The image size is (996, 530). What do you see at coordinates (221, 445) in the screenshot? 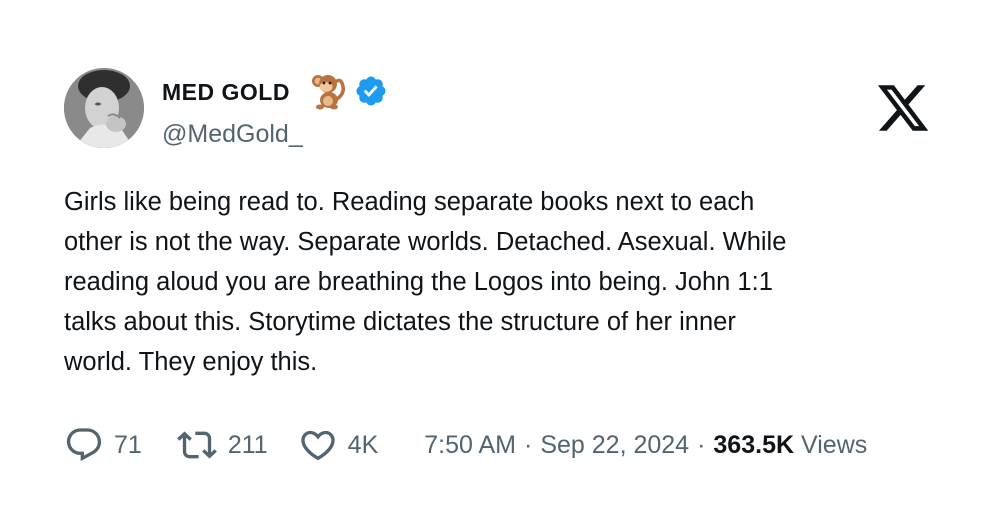
I see `repost-button: 211` at bounding box center [221, 445].